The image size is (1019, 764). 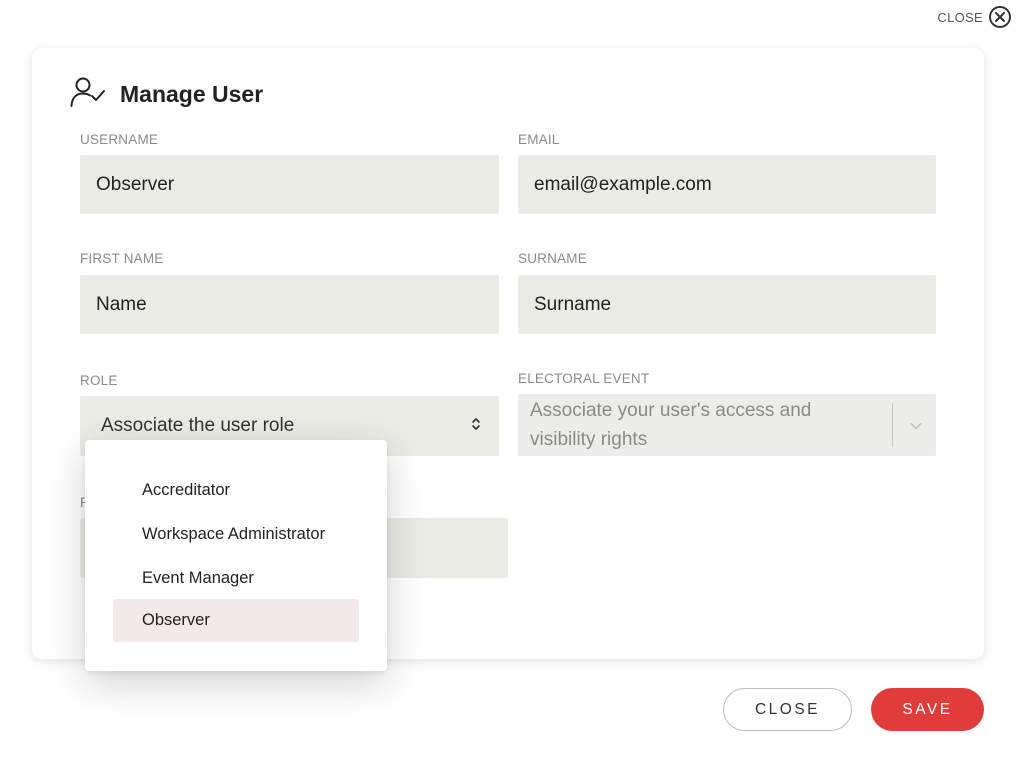 I want to click on chevron-up-down-icon, so click(x=476, y=426).